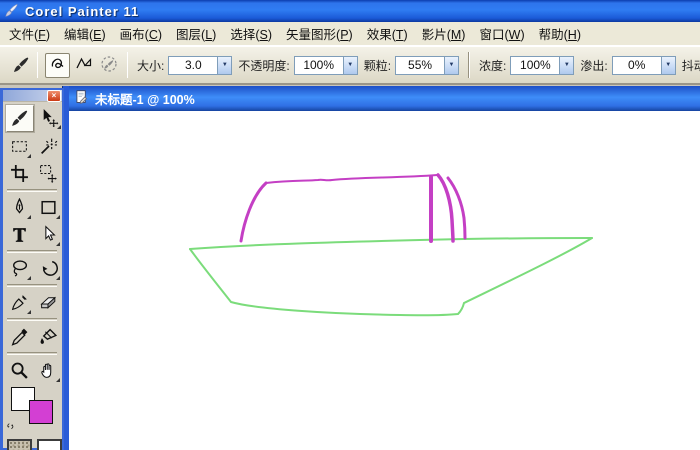 Image resolution: width=700 pixels, height=450 pixels. I want to click on lasso-icon, so click(19, 268).